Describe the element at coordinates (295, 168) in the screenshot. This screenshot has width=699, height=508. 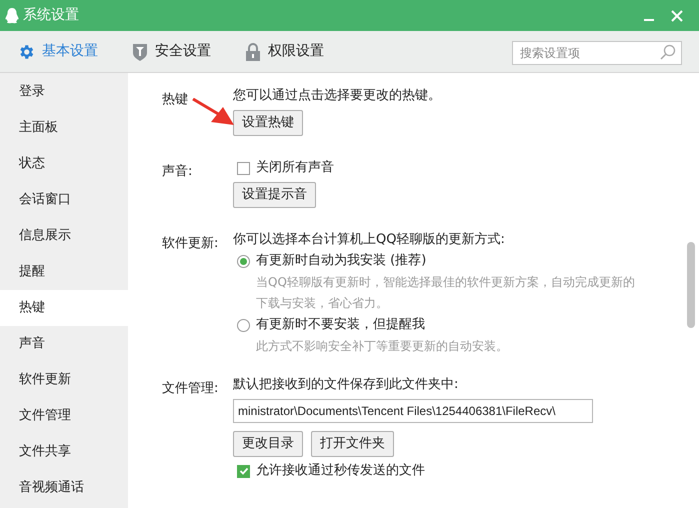
I see `checkbox-label: 关闭所有声音` at that location.